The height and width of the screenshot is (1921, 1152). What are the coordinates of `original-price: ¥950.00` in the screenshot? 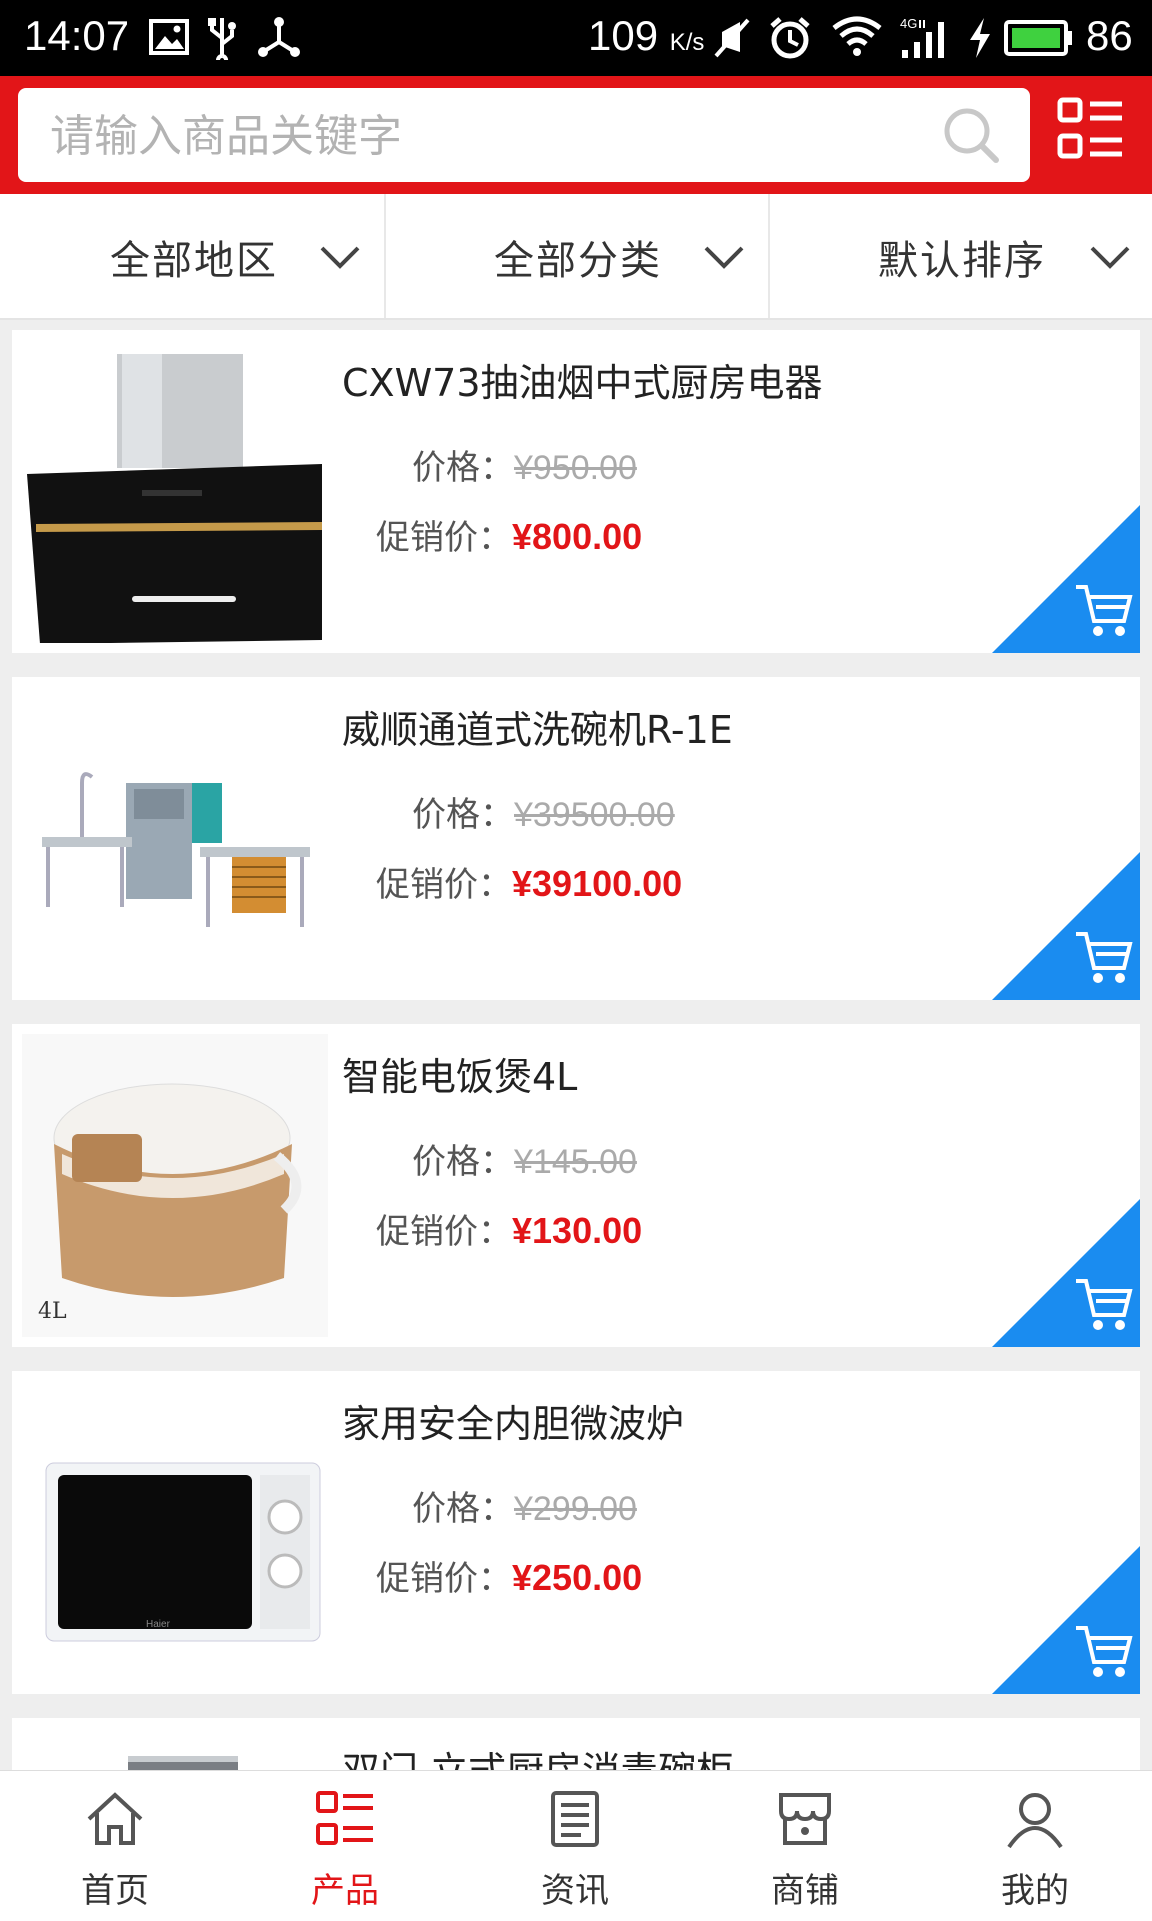 It's located at (575, 468).